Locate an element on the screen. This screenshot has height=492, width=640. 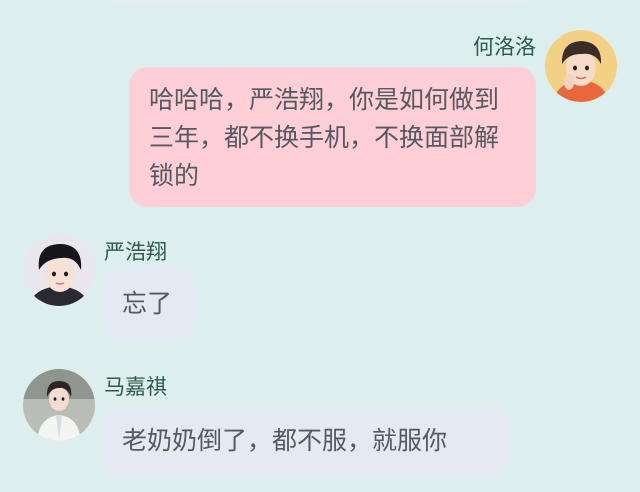
sender-name: 严浩翔 is located at coordinates (135, 252).